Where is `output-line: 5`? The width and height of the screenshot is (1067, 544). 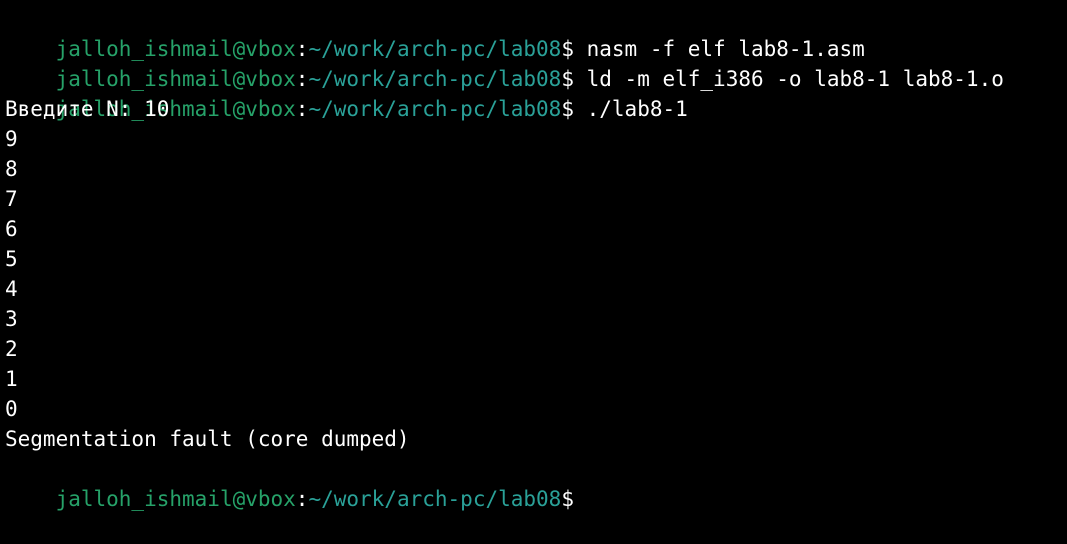
output-line: 5 is located at coordinates (11, 259).